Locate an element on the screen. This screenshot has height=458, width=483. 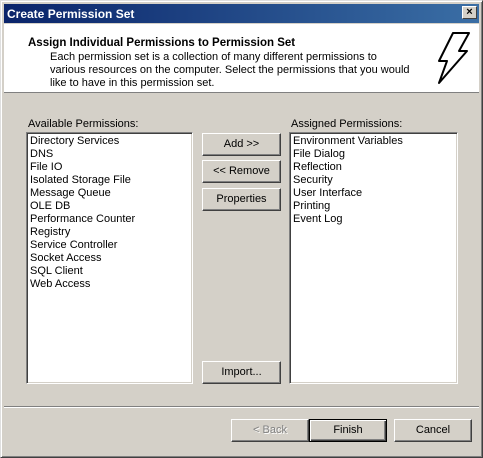
close-button: × is located at coordinates (469, 12).